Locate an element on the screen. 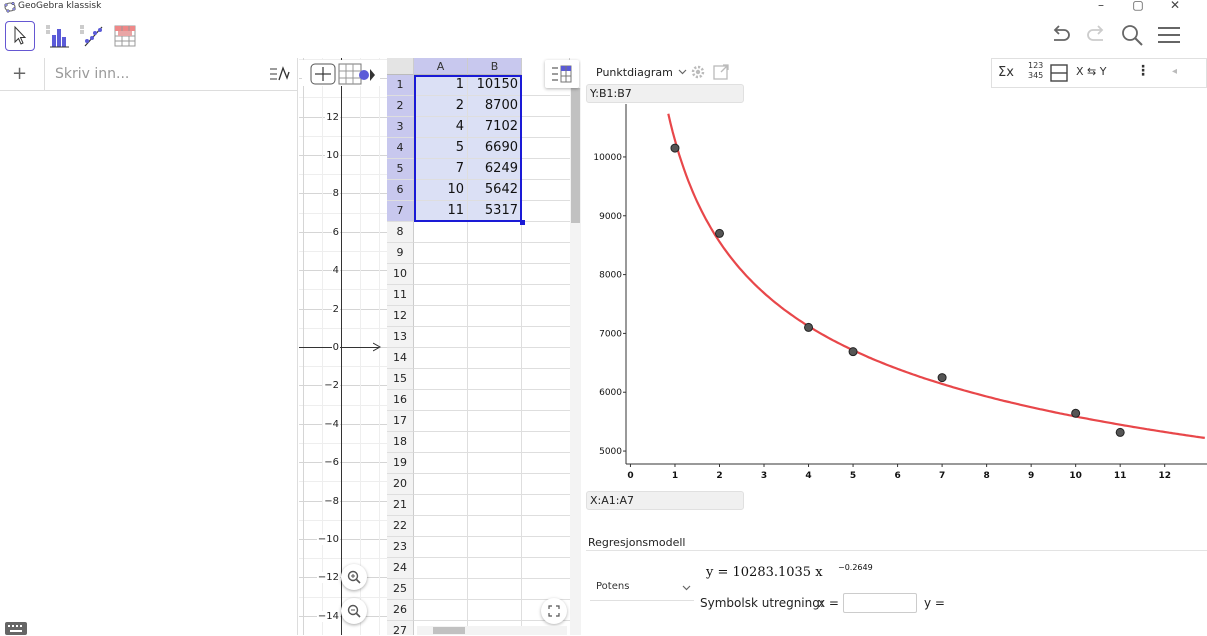 The width and height of the screenshot is (1207, 636). undo-button is located at coordinates (1060, 35).